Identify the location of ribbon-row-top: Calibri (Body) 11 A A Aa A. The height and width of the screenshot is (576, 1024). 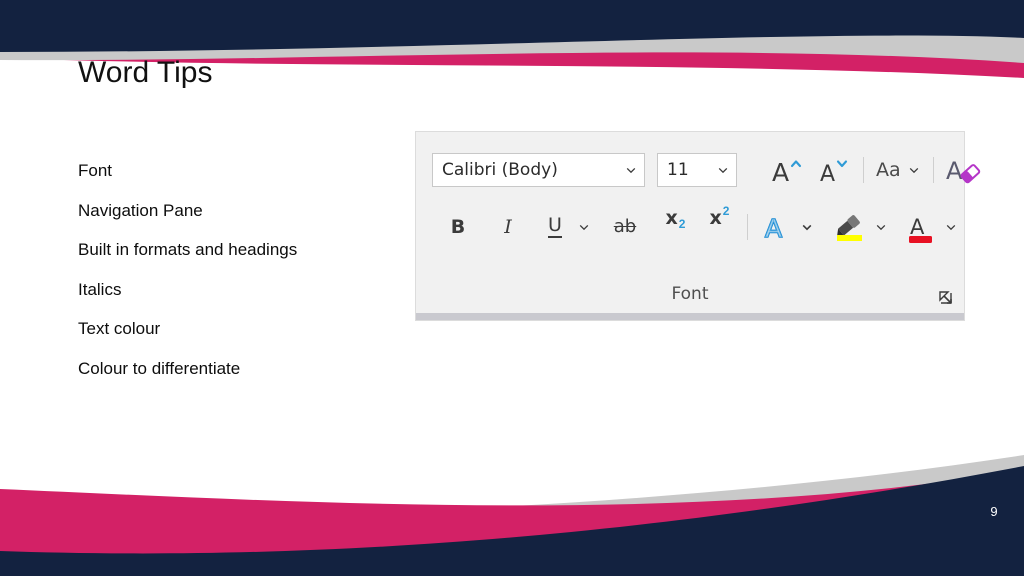
(708, 170).